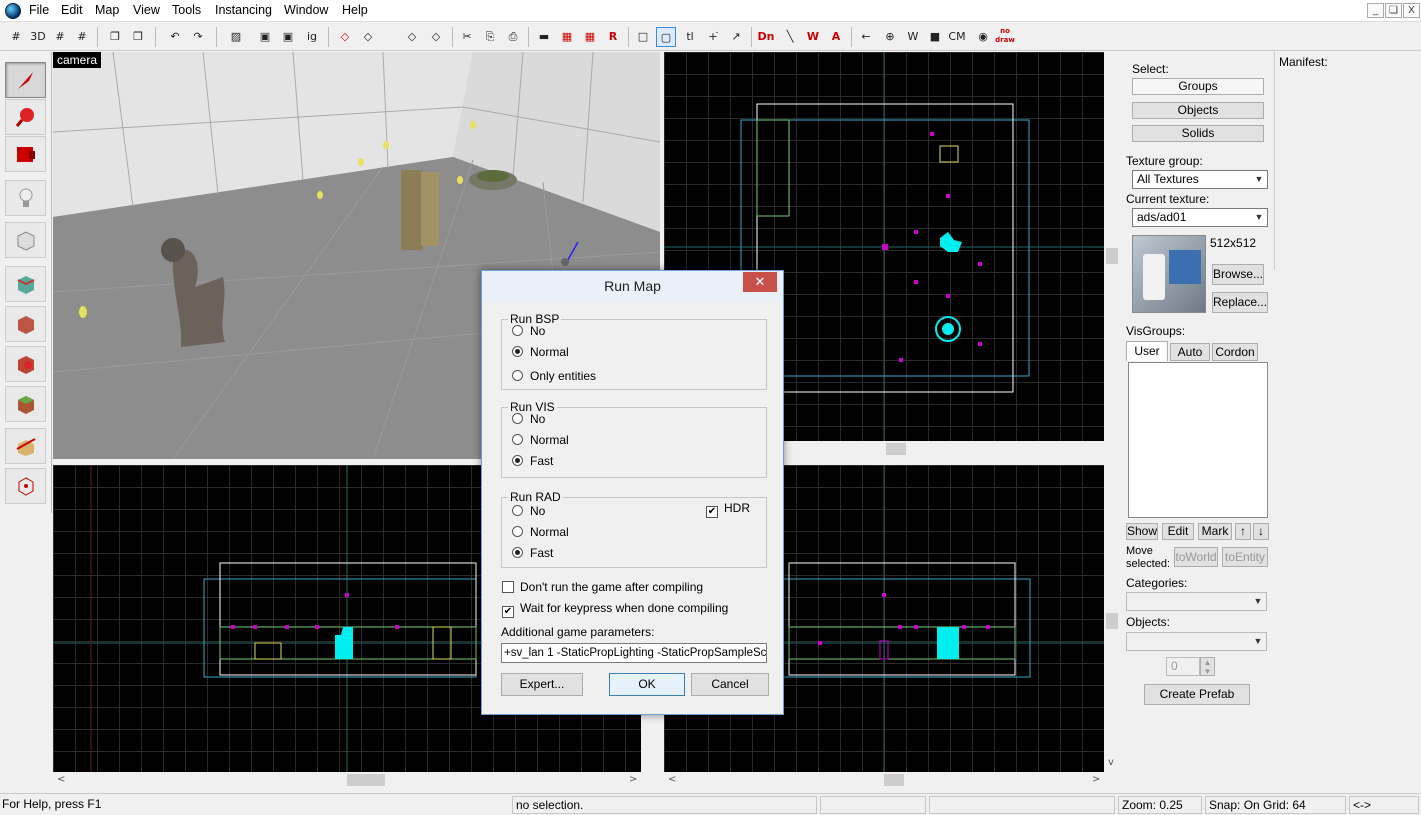  What do you see at coordinates (666, 37) in the screenshot?
I see `select-box-active-button: ▢` at bounding box center [666, 37].